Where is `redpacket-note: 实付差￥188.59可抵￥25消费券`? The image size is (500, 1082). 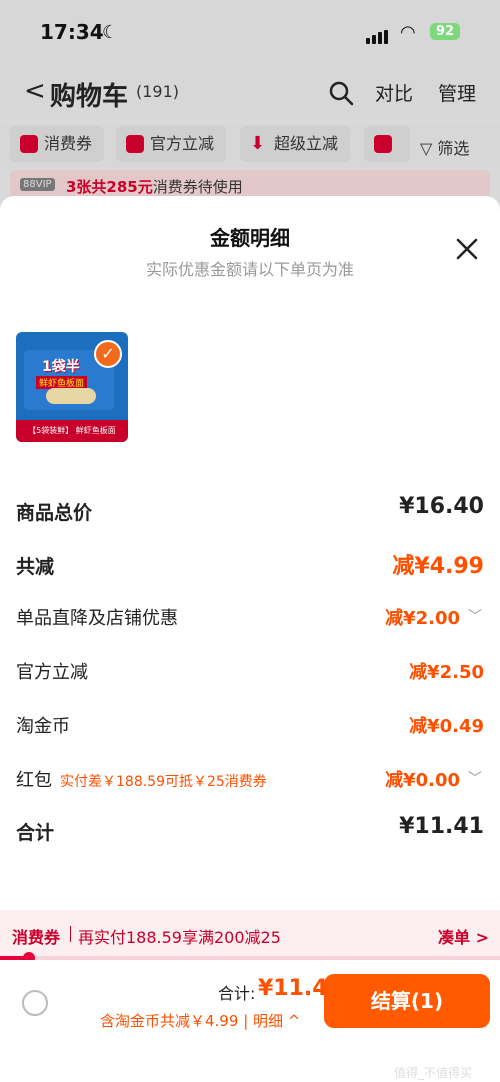 redpacket-note: 实付差￥188.59可抵￥25消费券 is located at coordinates (163, 782).